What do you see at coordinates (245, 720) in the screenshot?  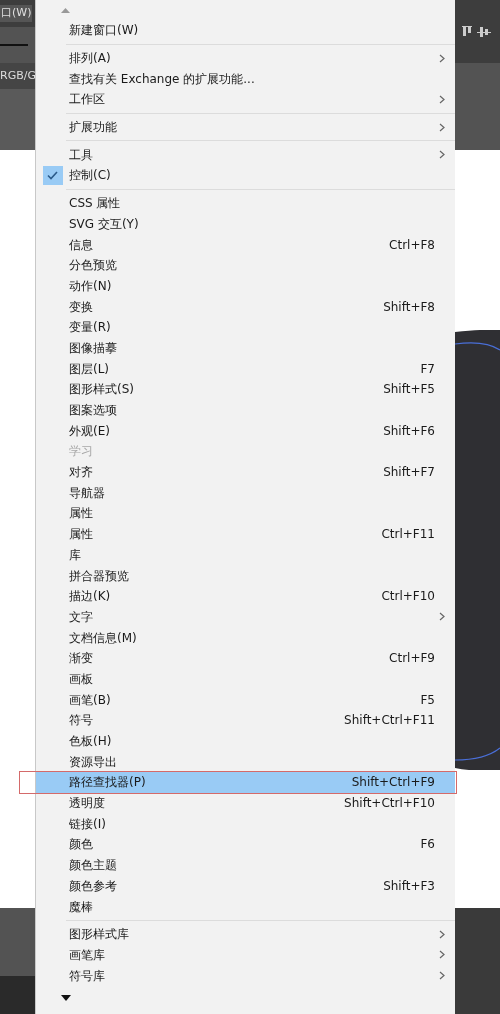 I see `menu-item: 符号 Shift+Ctrl+F11` at bounding box center [245, 720].